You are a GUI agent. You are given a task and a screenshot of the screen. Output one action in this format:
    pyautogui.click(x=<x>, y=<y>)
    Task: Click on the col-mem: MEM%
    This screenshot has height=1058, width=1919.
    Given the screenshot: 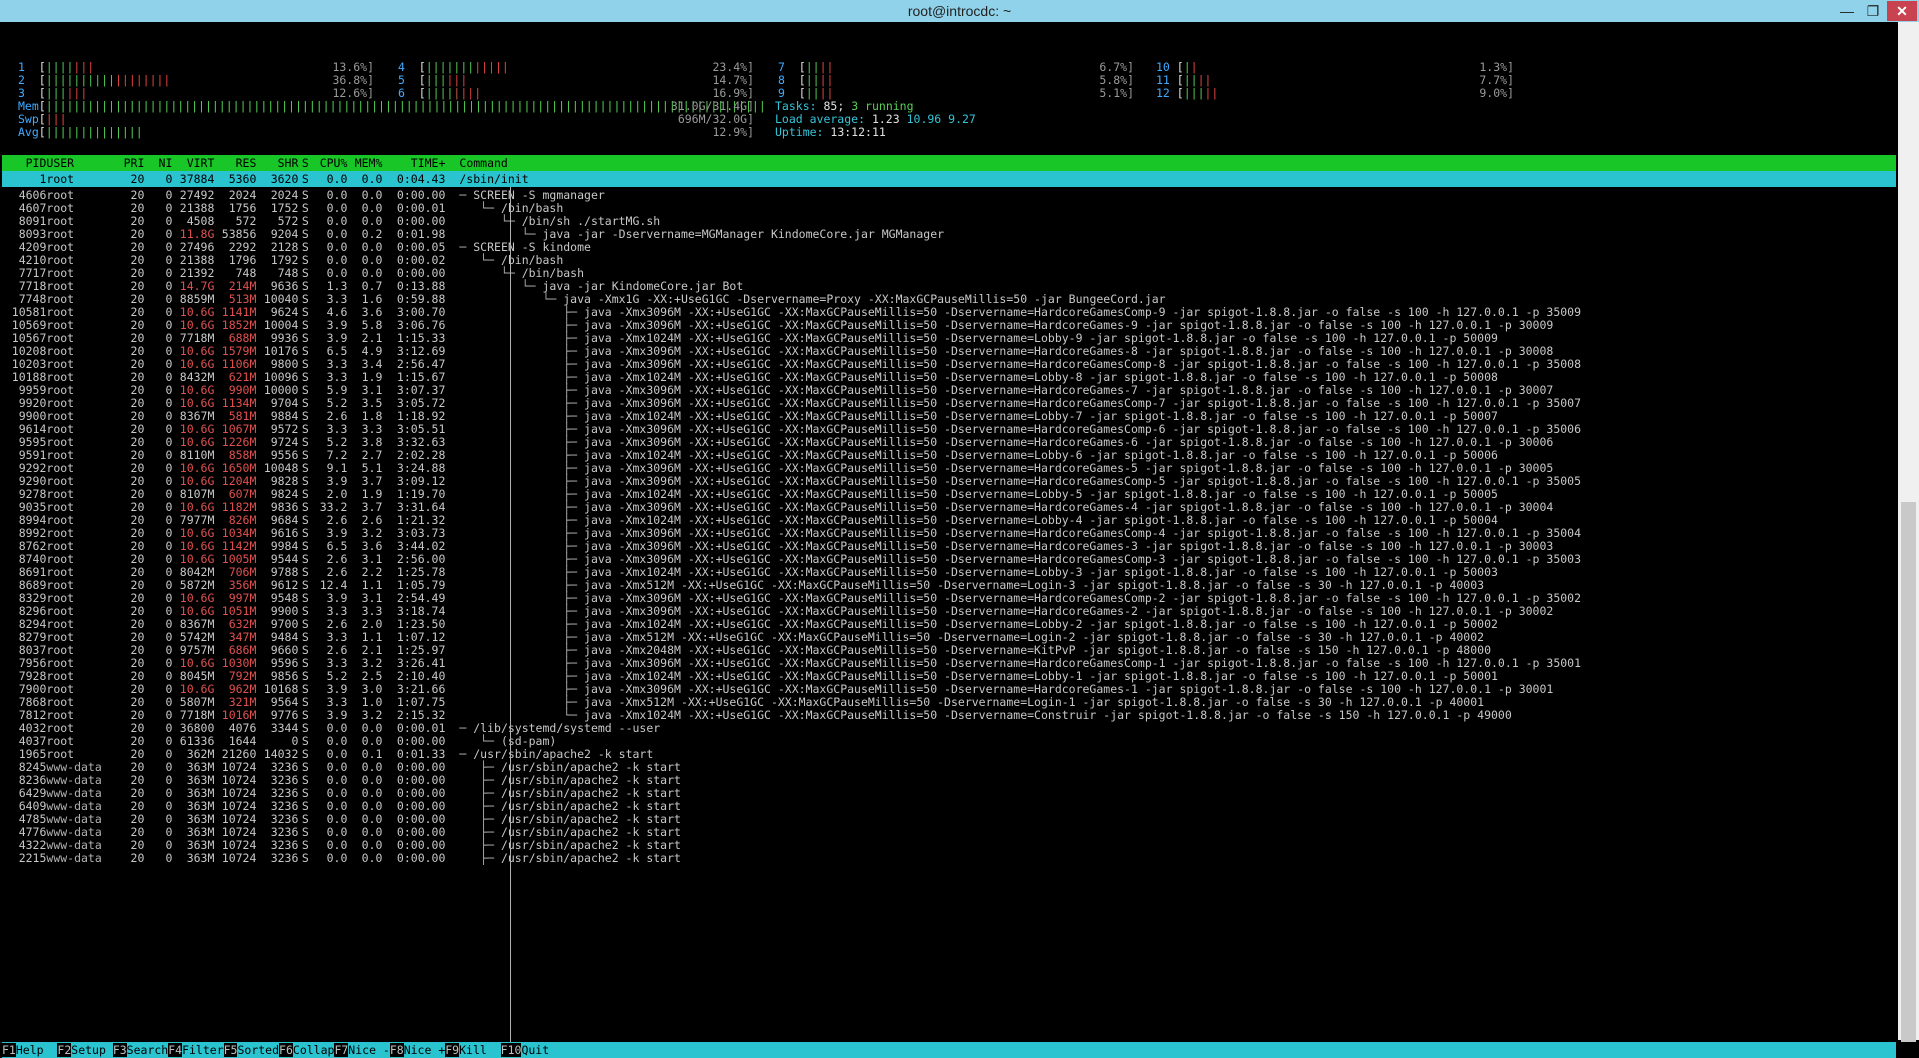 What is the action you would take?
    pyautogui.click(x=368, y=163)
    